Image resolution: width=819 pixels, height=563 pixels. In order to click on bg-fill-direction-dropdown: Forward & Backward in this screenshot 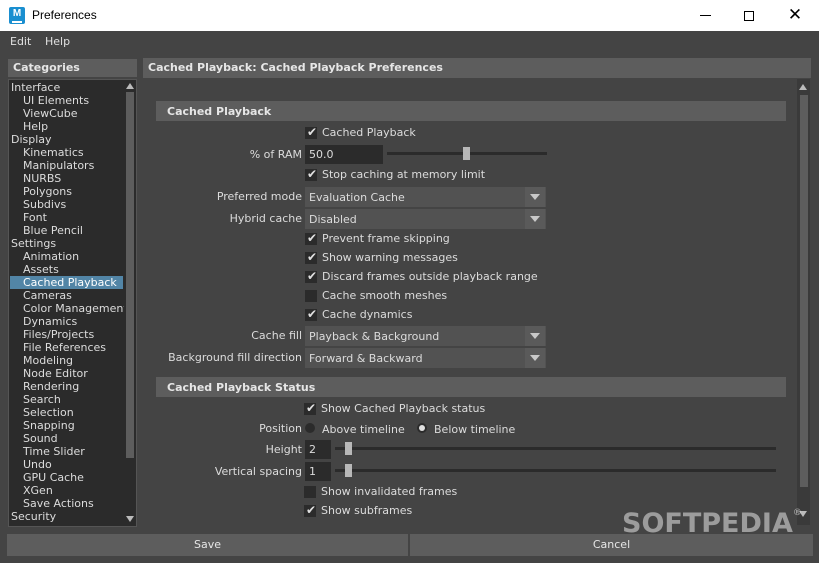, I will do `click(425, 358)`.